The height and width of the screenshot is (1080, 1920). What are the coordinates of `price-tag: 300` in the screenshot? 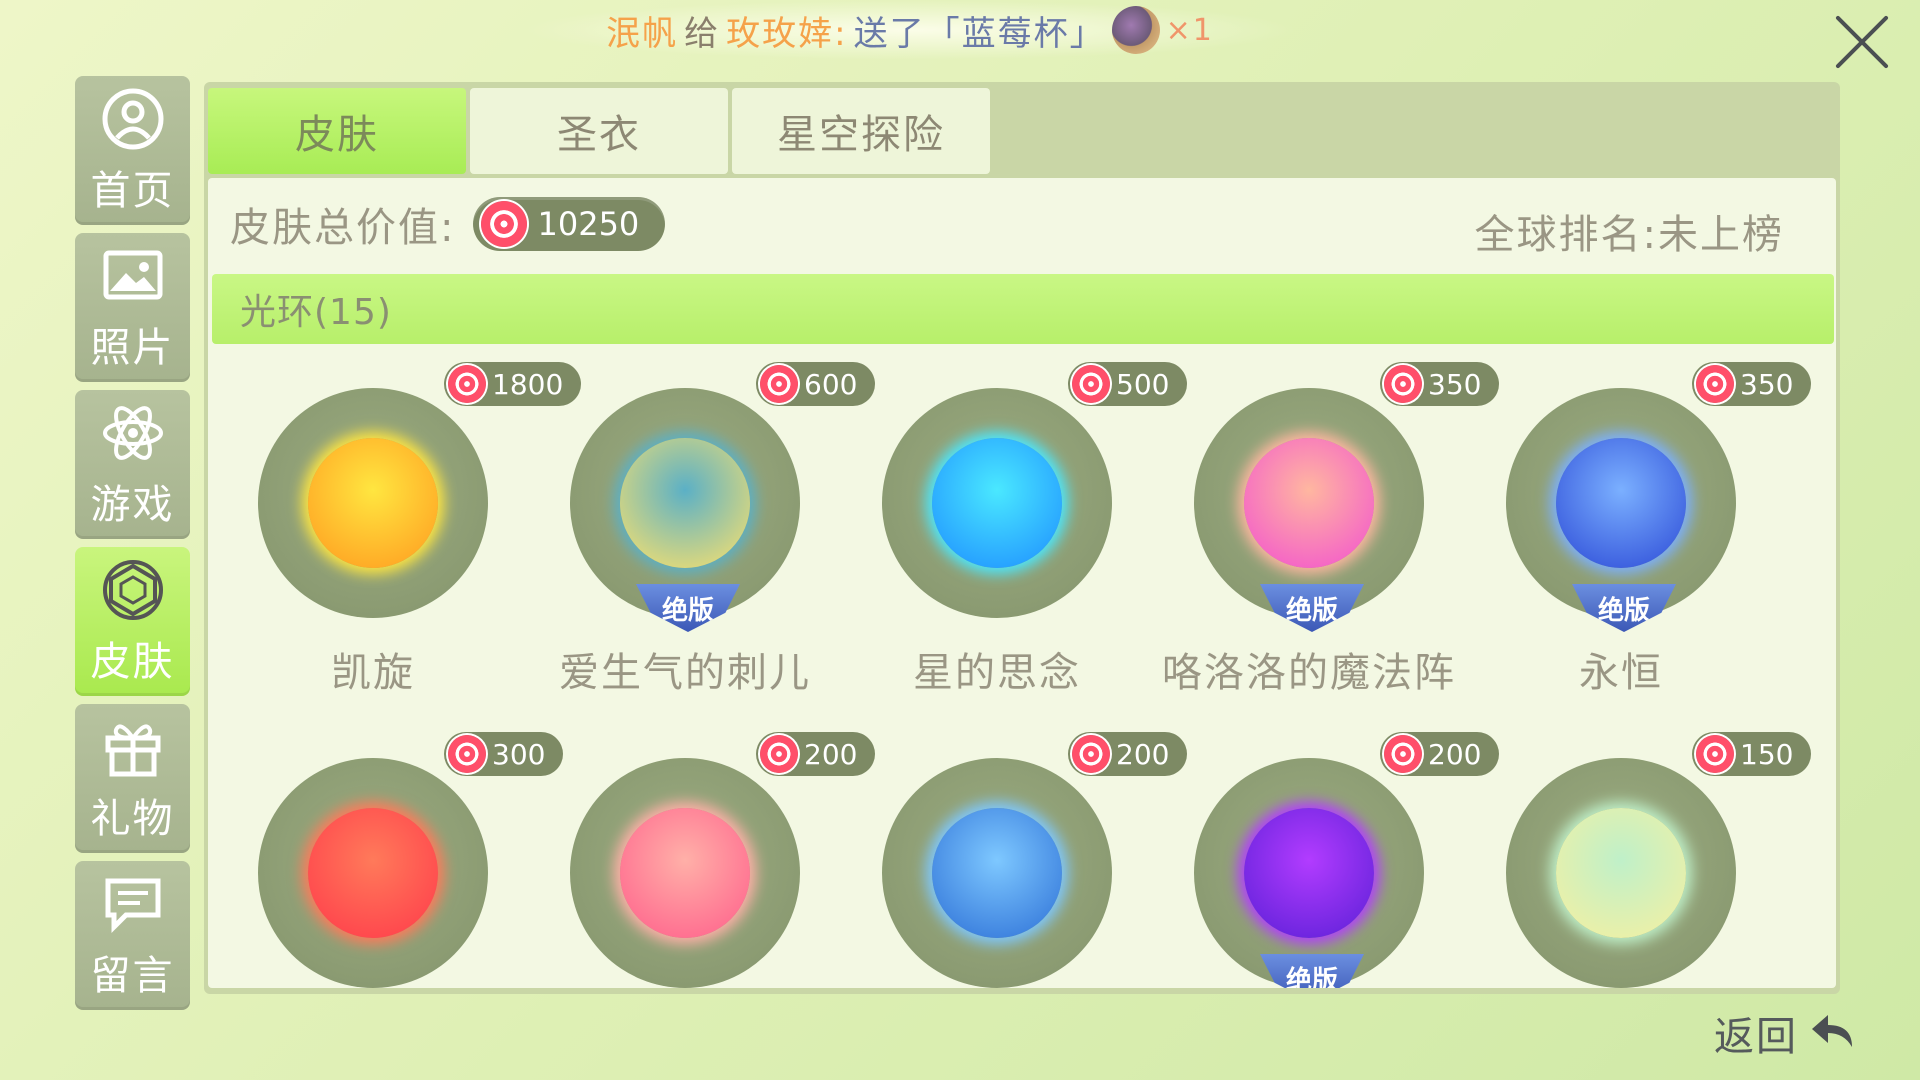 It's located at (504, 754).